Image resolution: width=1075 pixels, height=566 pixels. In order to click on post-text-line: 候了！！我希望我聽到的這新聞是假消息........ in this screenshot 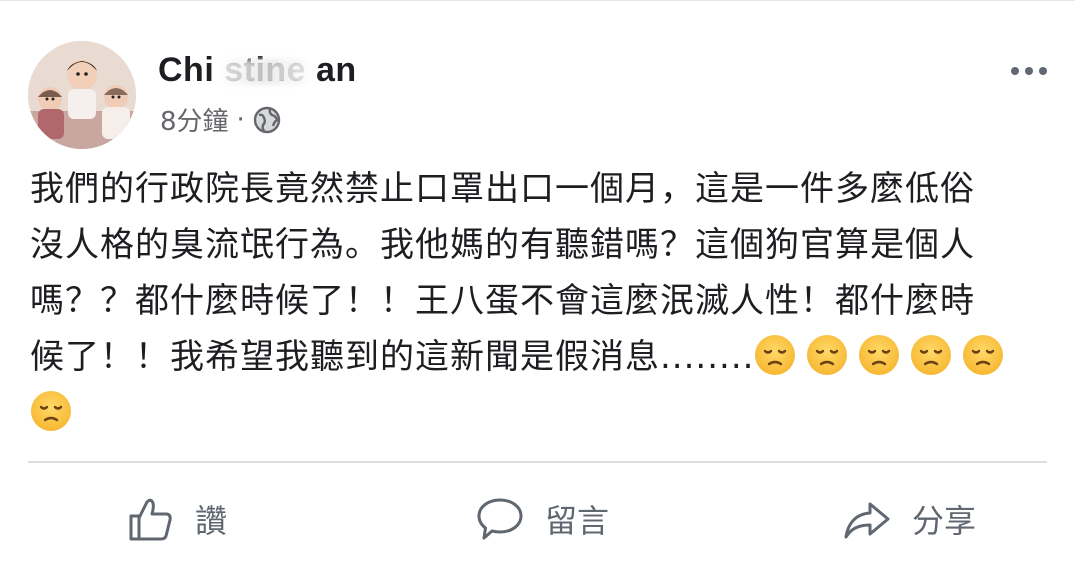, I will do `click(392, 357)`.